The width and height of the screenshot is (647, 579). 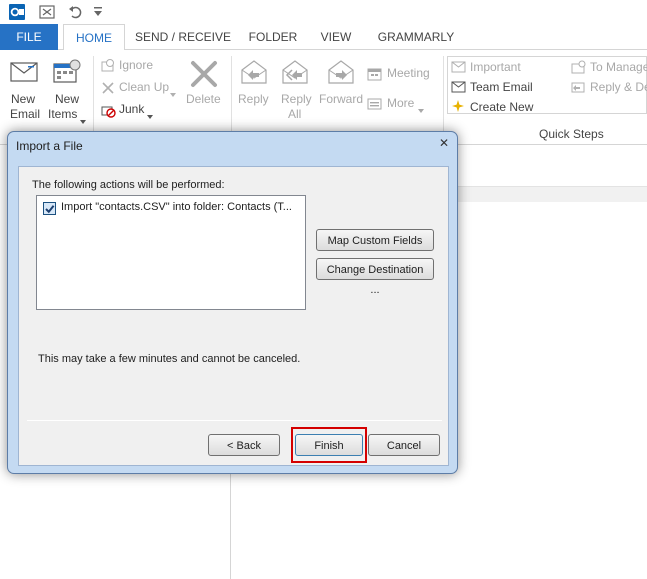 What do you see at coordinates (495, 67) in the screenshot?
I see `important-label: Important` at bounding box center [495, 67].